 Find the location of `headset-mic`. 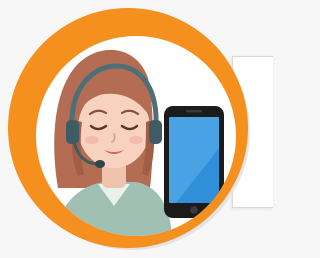

headset-mic is located at coordinates (100, 164).